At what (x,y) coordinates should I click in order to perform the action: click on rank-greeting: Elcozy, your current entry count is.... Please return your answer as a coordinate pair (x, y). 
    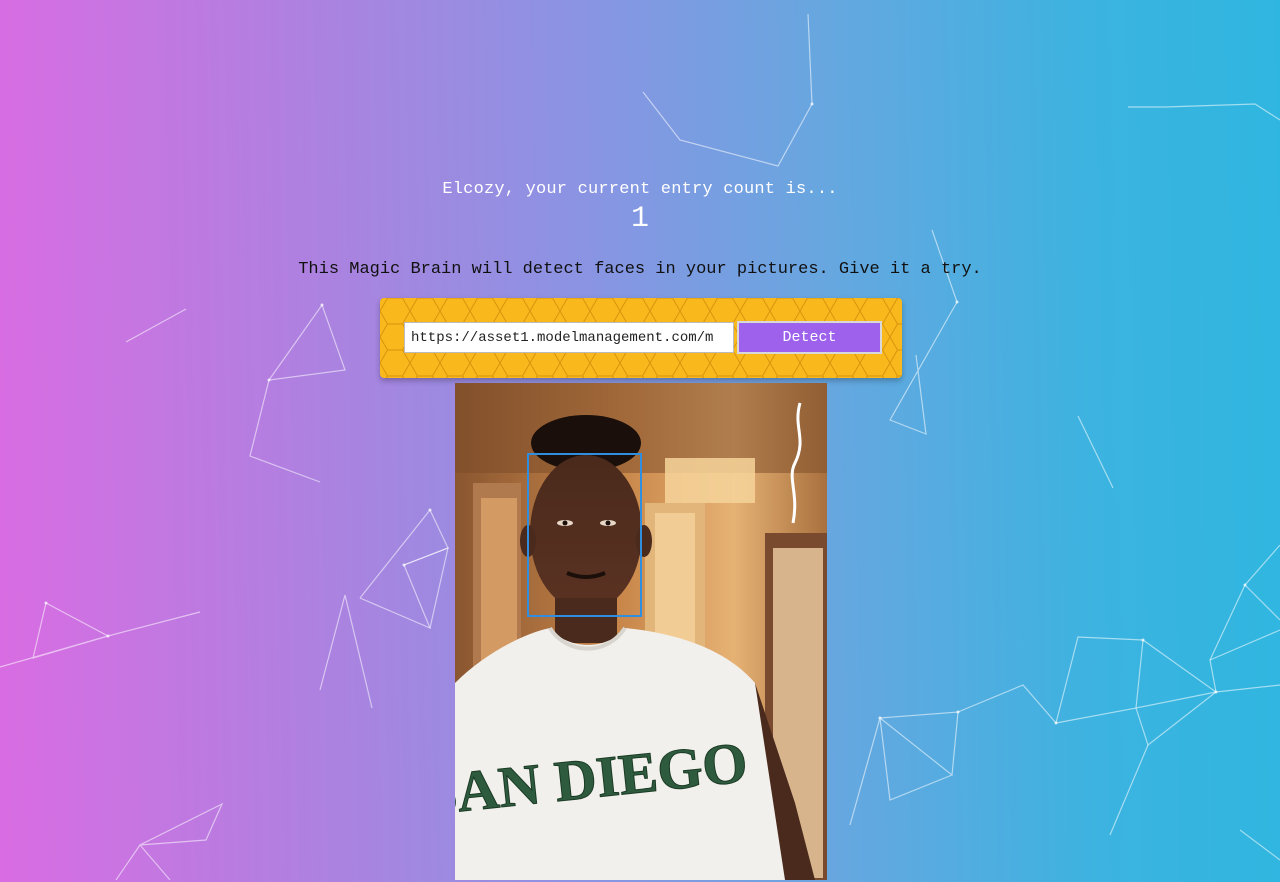
    Looking at the image, I should click on (640, 189).